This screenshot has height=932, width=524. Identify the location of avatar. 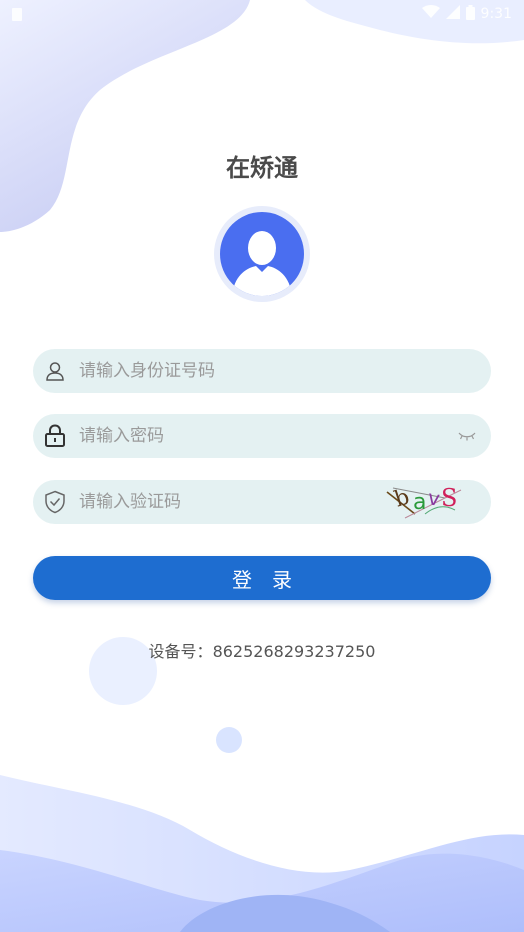
(262, 254).